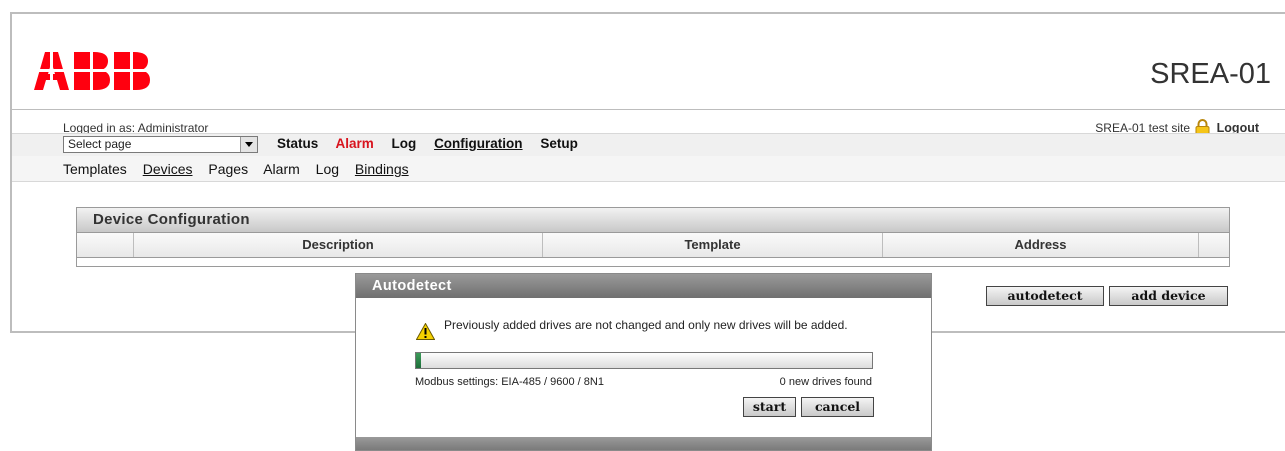  Describe the element at coordinates (327, 169) in the screenshot. I see `subnav-log: Log` at that location.